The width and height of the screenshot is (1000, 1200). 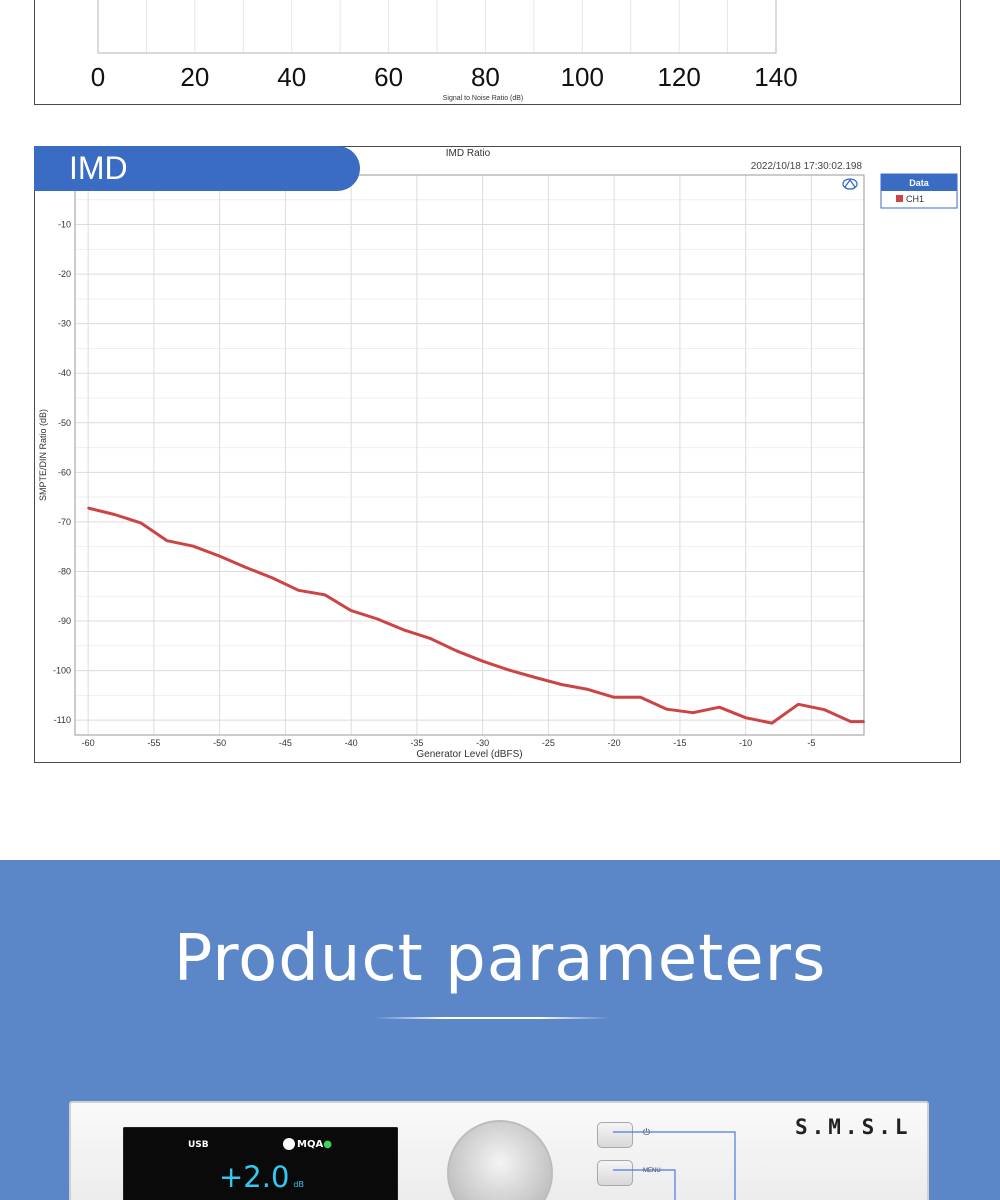 What do you see at coordinates (64, 373) in the screenshot?
I see `imd-y-tick-label: -40` at bounding box center [64, 373].